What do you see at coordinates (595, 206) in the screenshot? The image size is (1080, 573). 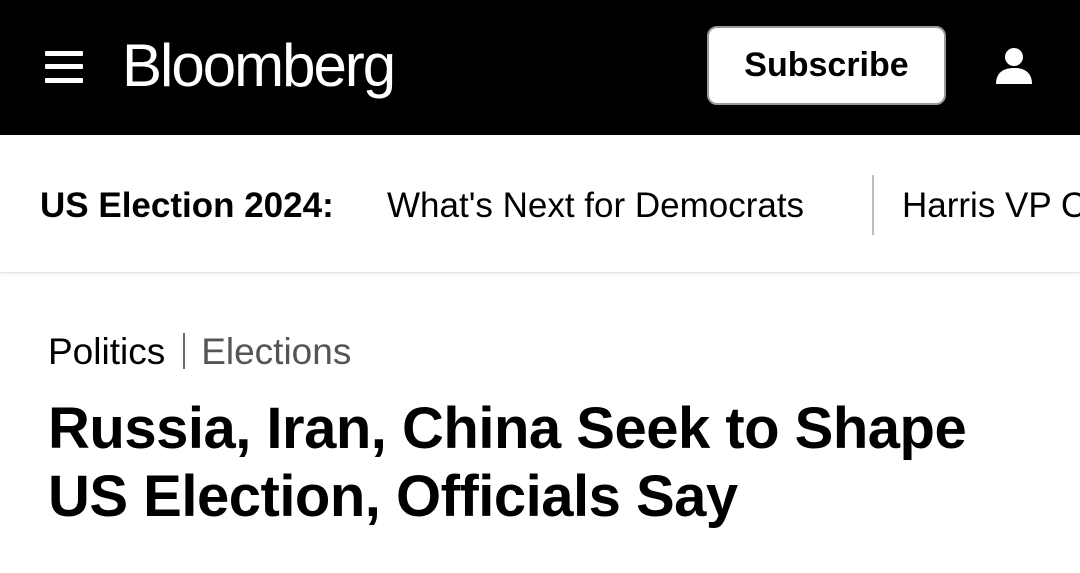 I see `nav-link-whats-next-for-democrats: What's Next for Democrats` at bounding box center [595, 206].